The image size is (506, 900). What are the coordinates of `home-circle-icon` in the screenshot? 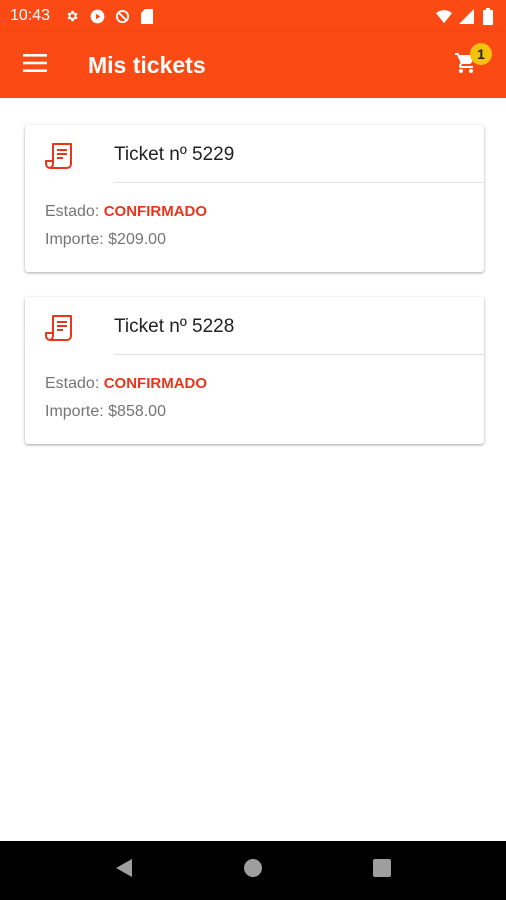 It's located at (253, 870).